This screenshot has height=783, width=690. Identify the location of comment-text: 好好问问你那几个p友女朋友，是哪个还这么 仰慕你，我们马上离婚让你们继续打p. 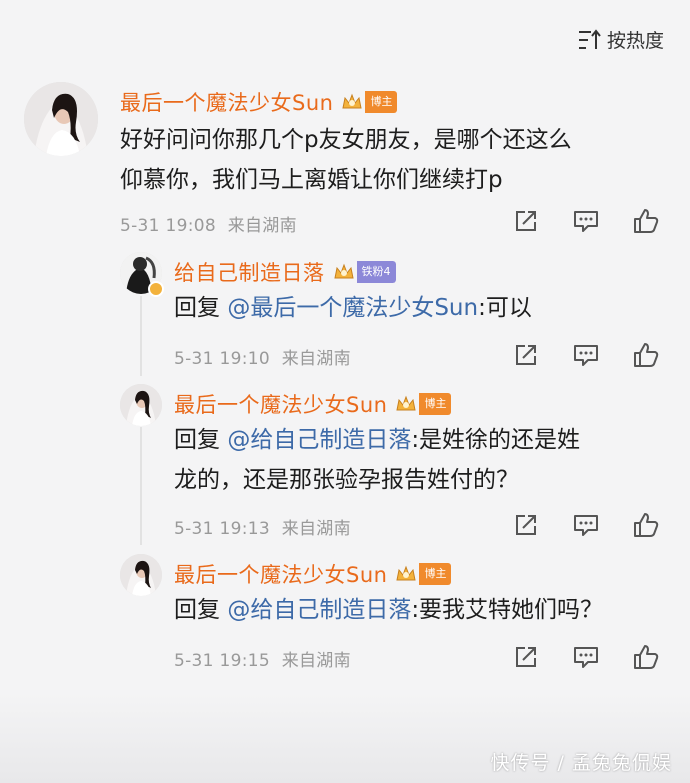
(400, 160).